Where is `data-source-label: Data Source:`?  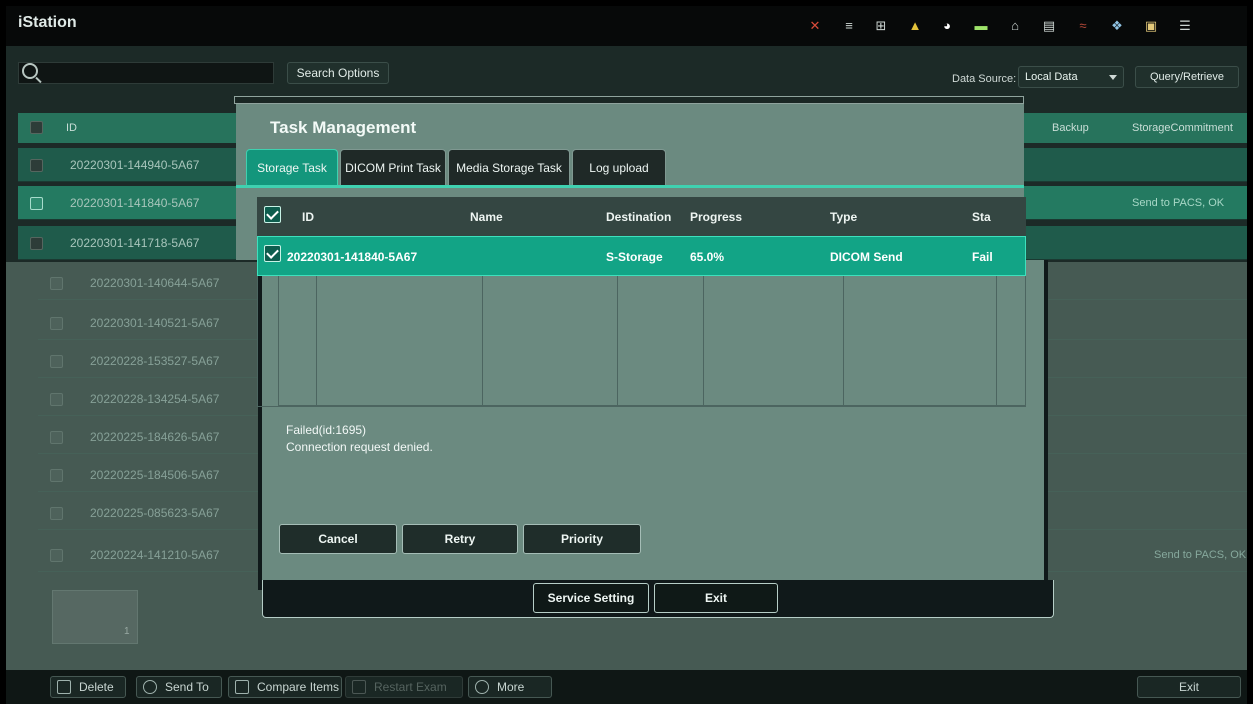
data-source-label: Data Source: is located at coordinates (984, 79).